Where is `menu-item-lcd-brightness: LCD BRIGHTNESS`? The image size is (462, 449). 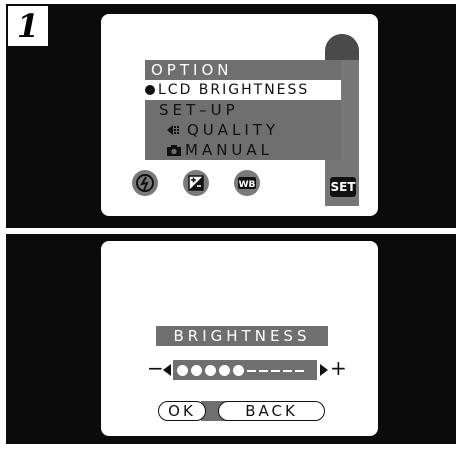 menu-item-lcd-brightness: LCD BRIGHTNESS is located at coordinates (243, 90).